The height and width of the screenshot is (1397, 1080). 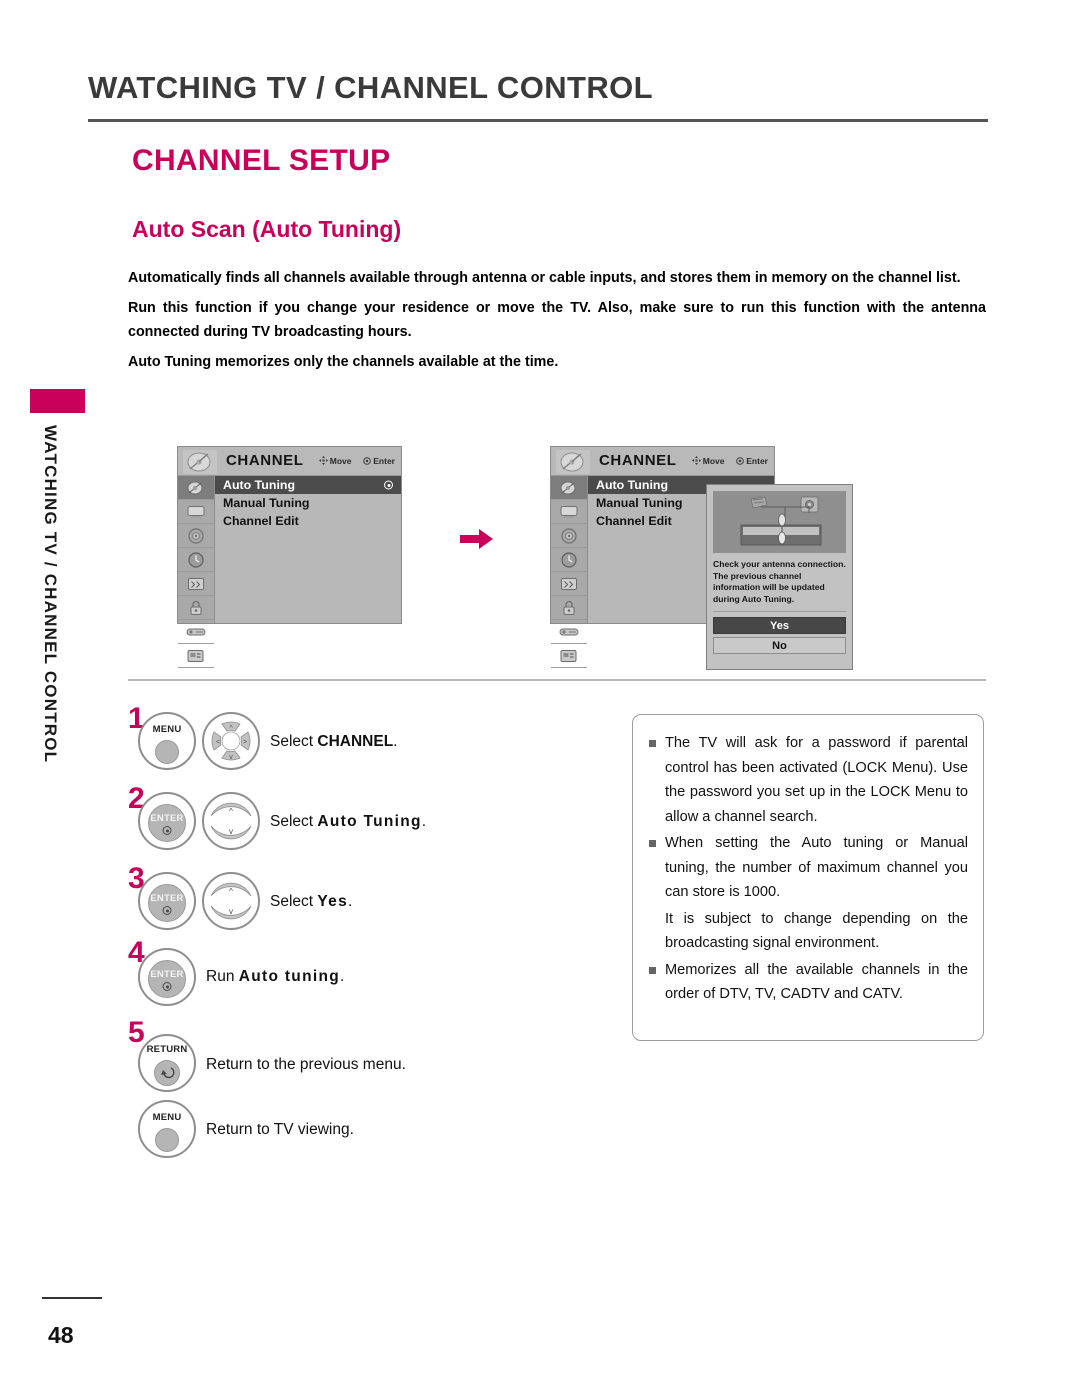 What do you see at coordinates (740, 462) in the screenshot?
I see `enter-hint-icon` at bounding box center [740, 462].